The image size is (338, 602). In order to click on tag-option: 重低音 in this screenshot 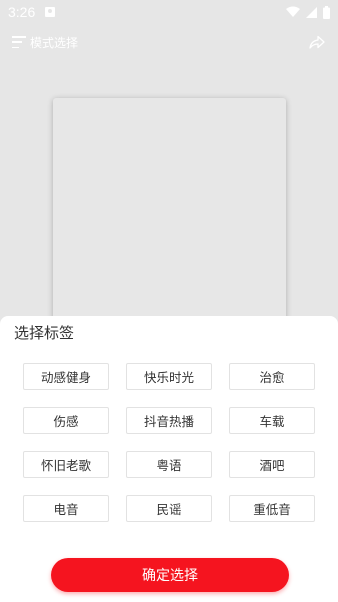, I will do `click(272, 508)`.